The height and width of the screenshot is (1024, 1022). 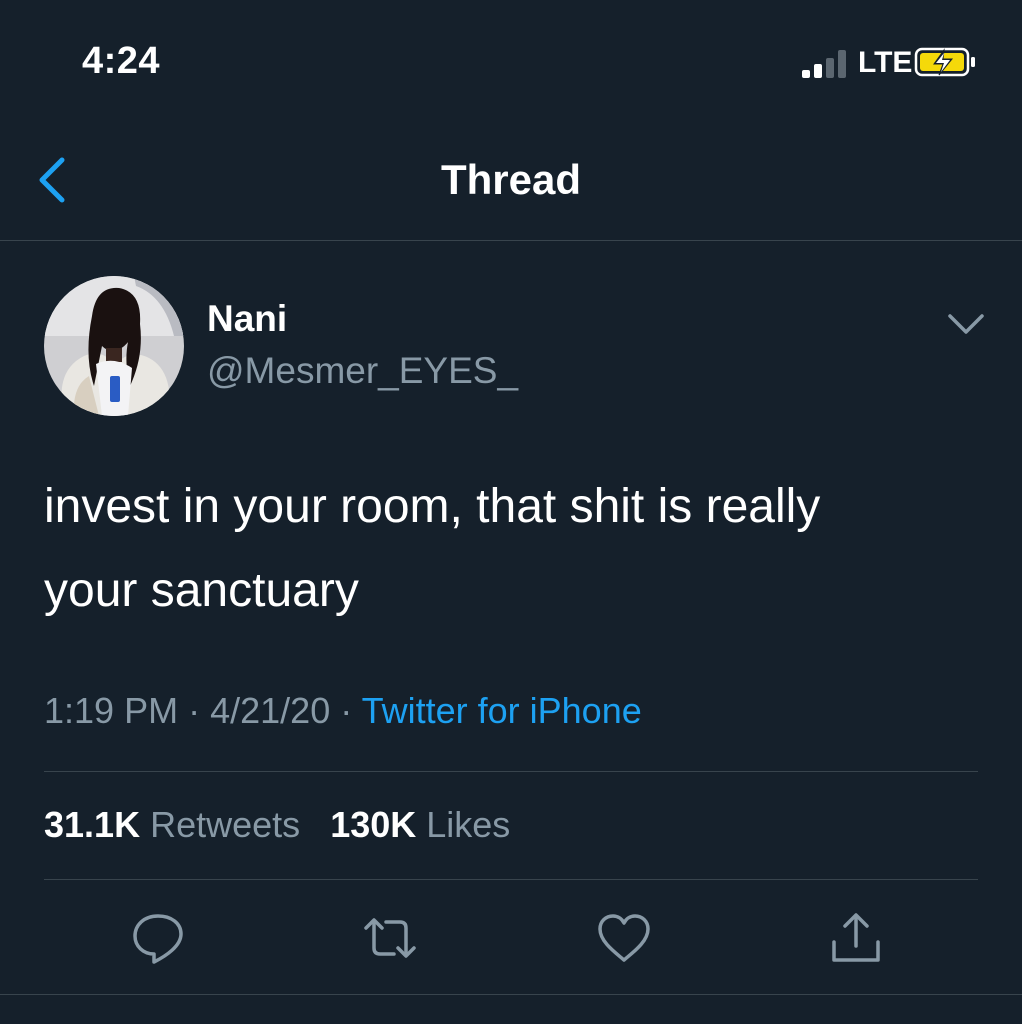 What do you see at coordinates (225, 824) in the screenshot?
I see `retweets-label: Retweets` at bounding box center [225, 824].